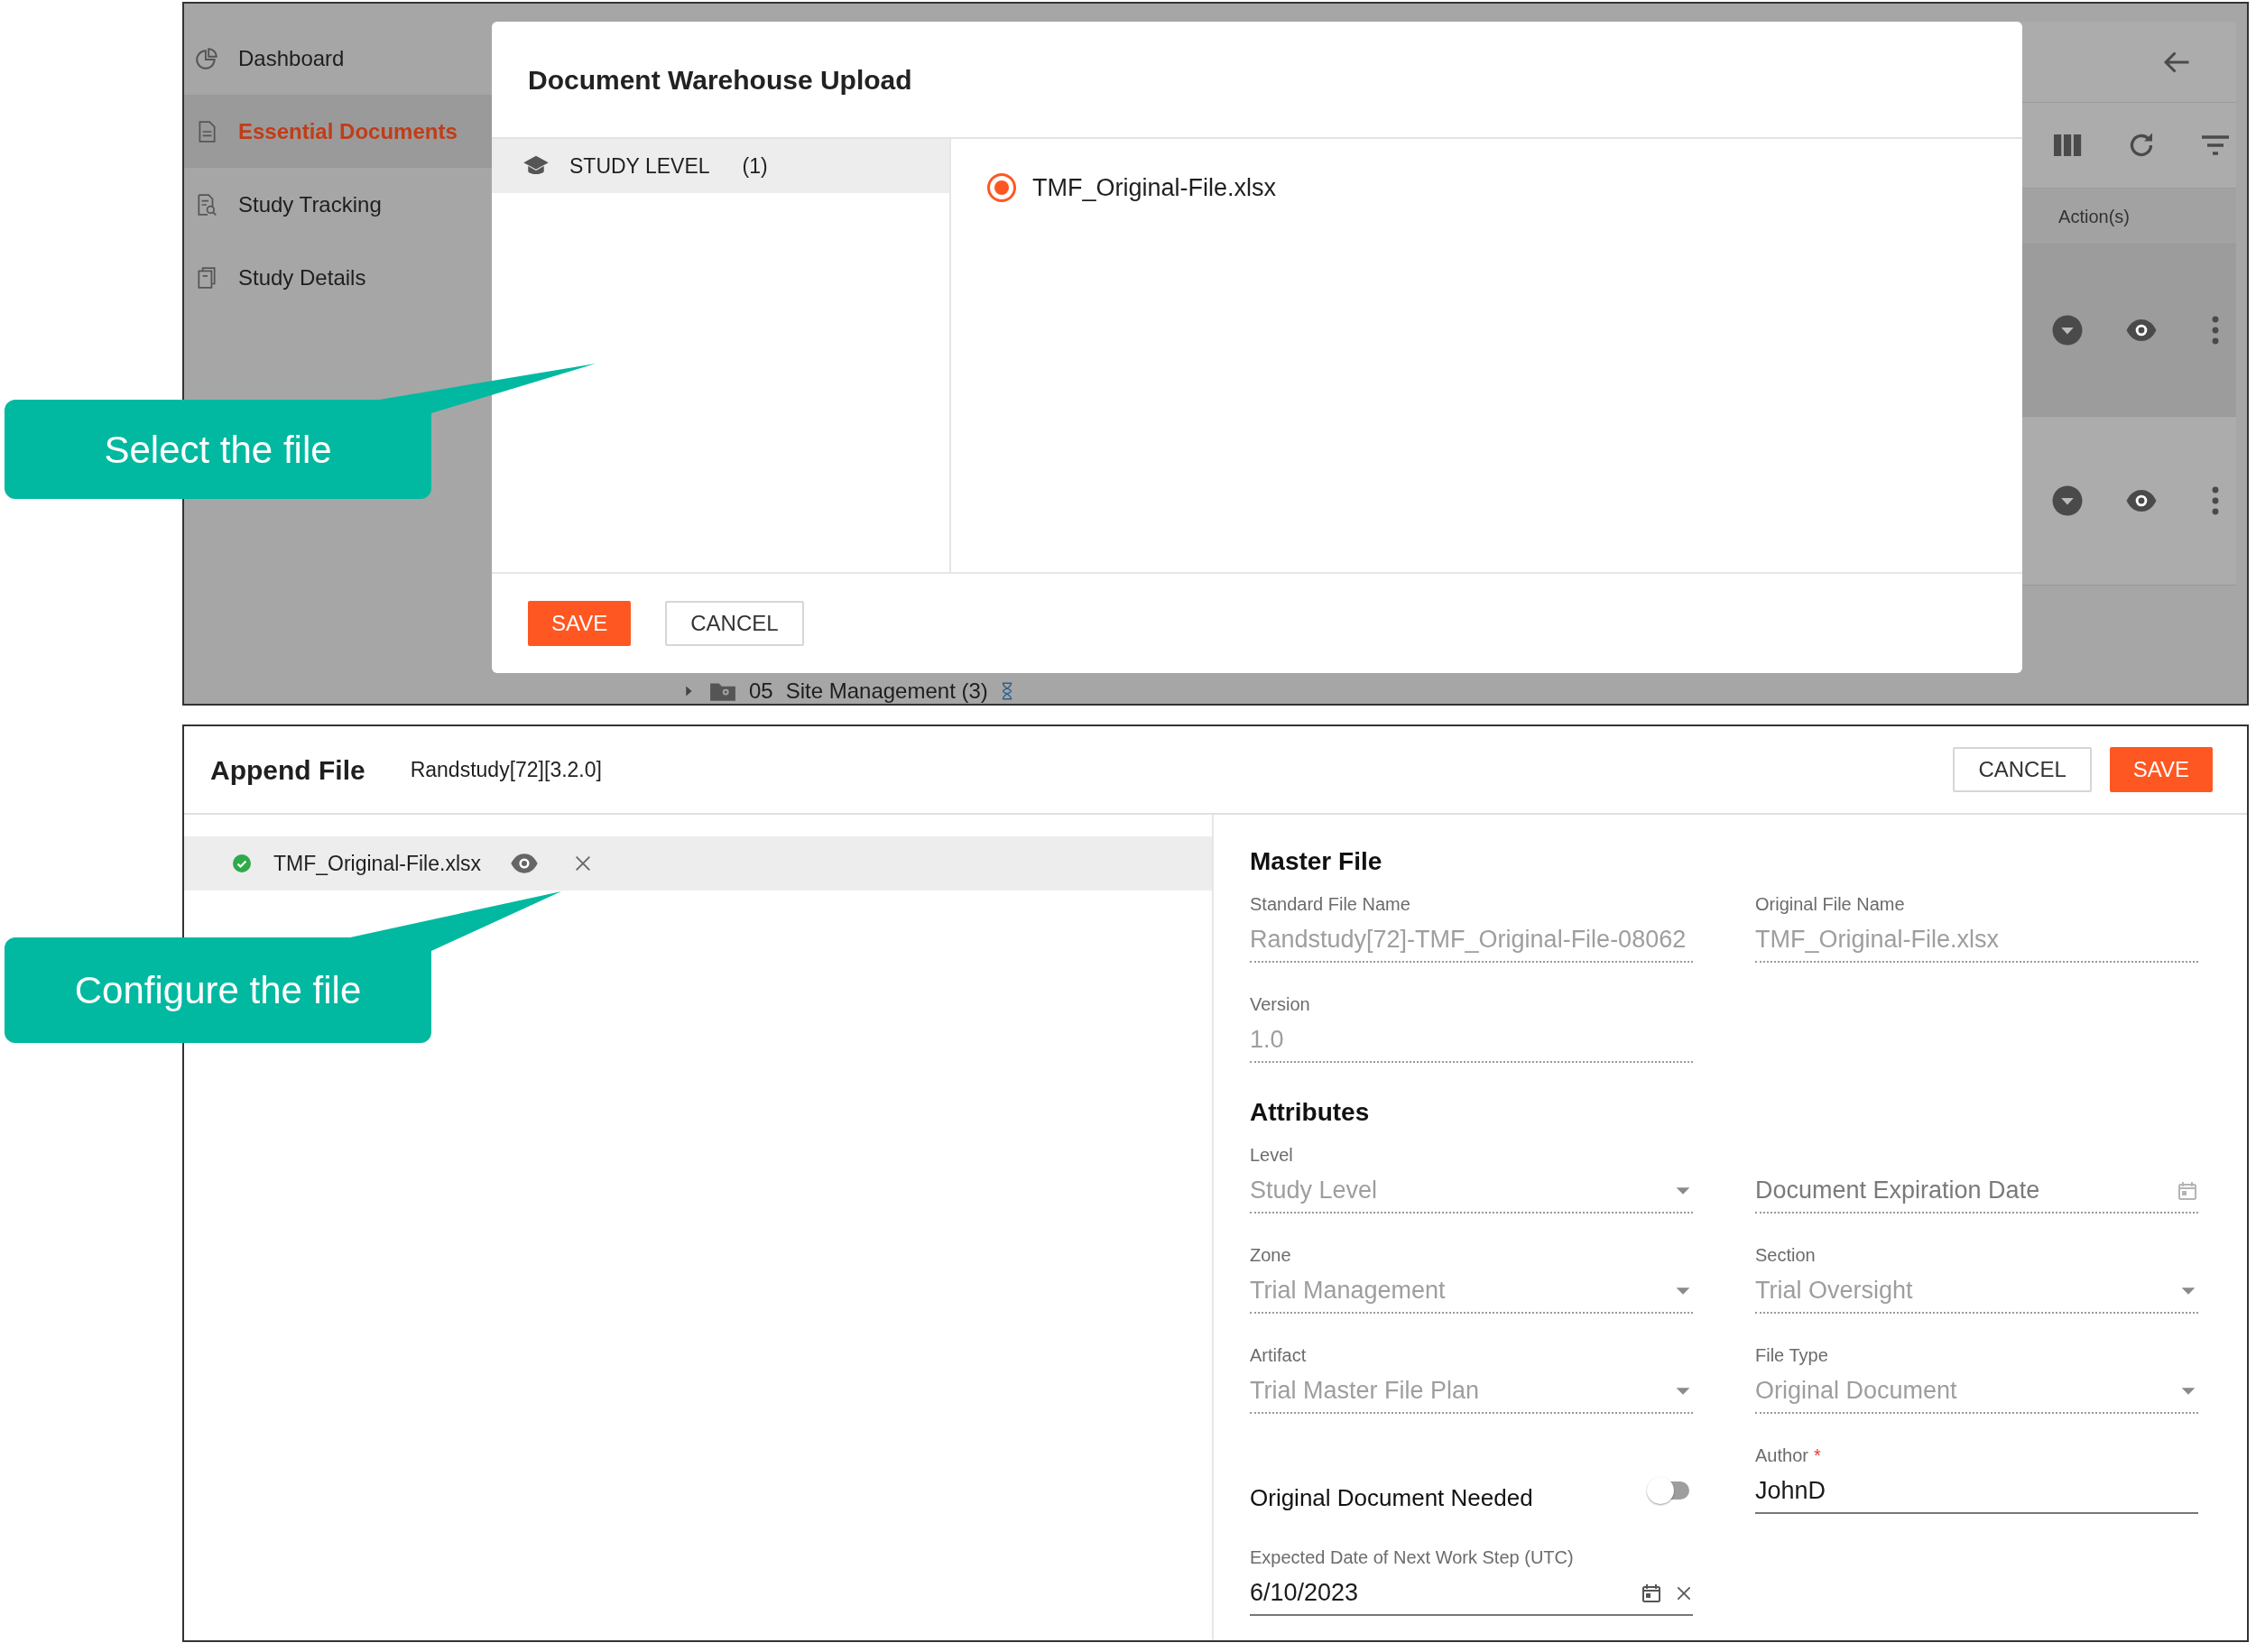 The width and height of the screenshot is (2256, 1652). What do you see at coordinates (1791, 1355) in the screenshot?
I see `field-label: File Type` at bounding box center [1791, 1355].